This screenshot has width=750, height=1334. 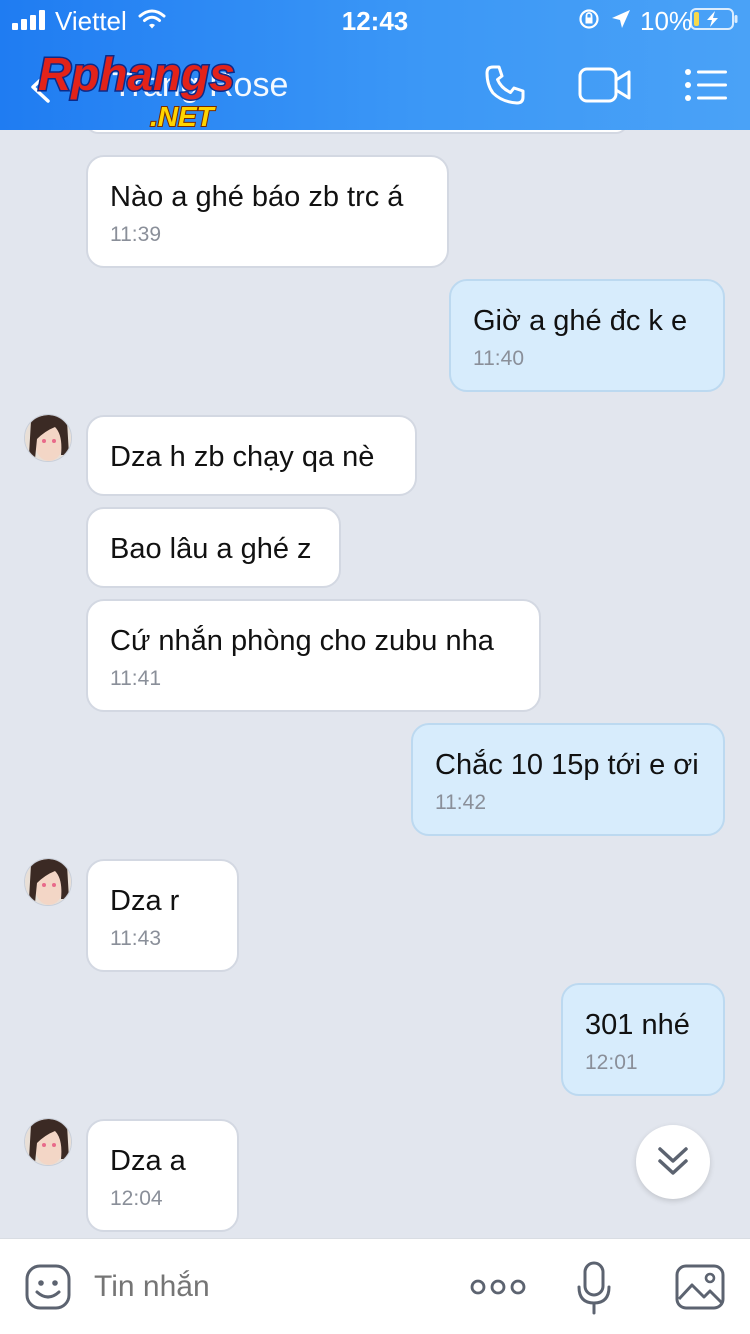 What do you see at coordinates (589, 19) in the screenshot?
I see `rotation-lock-icon` at bounding box center [589, 19].